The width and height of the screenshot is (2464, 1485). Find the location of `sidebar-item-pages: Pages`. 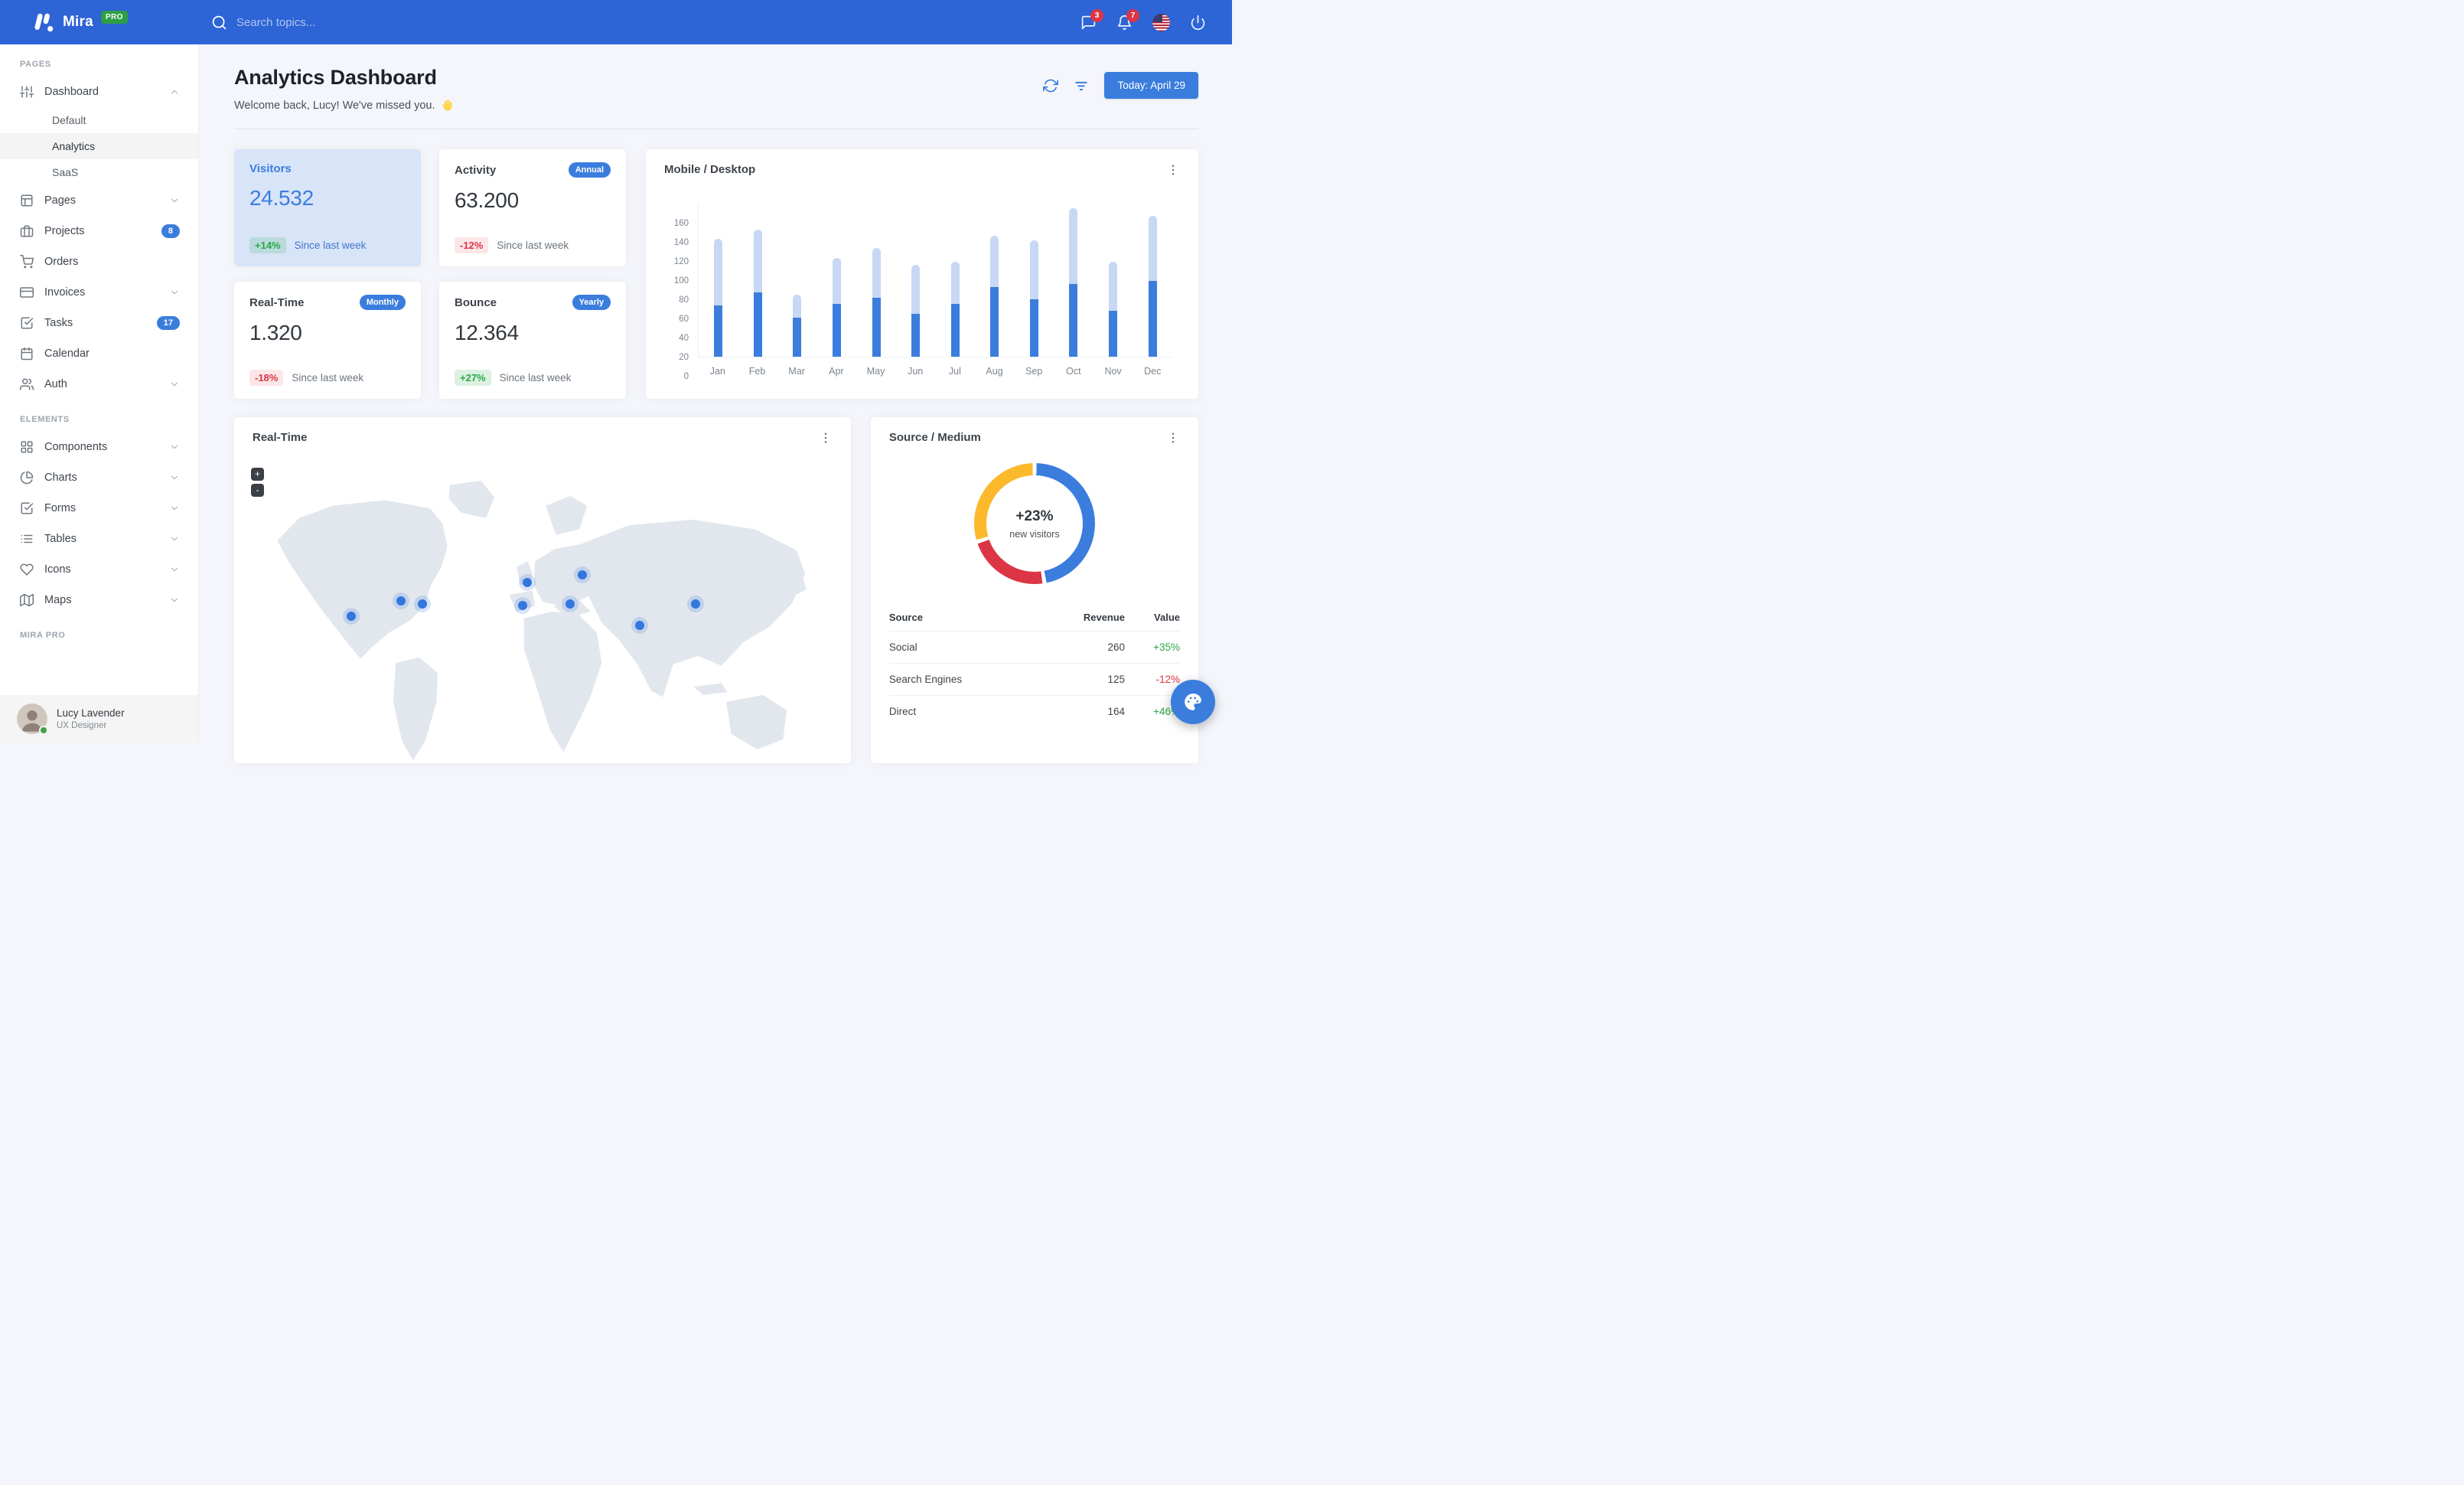

sidebar-item-pages: Pages is located at coordinates (99, 200).